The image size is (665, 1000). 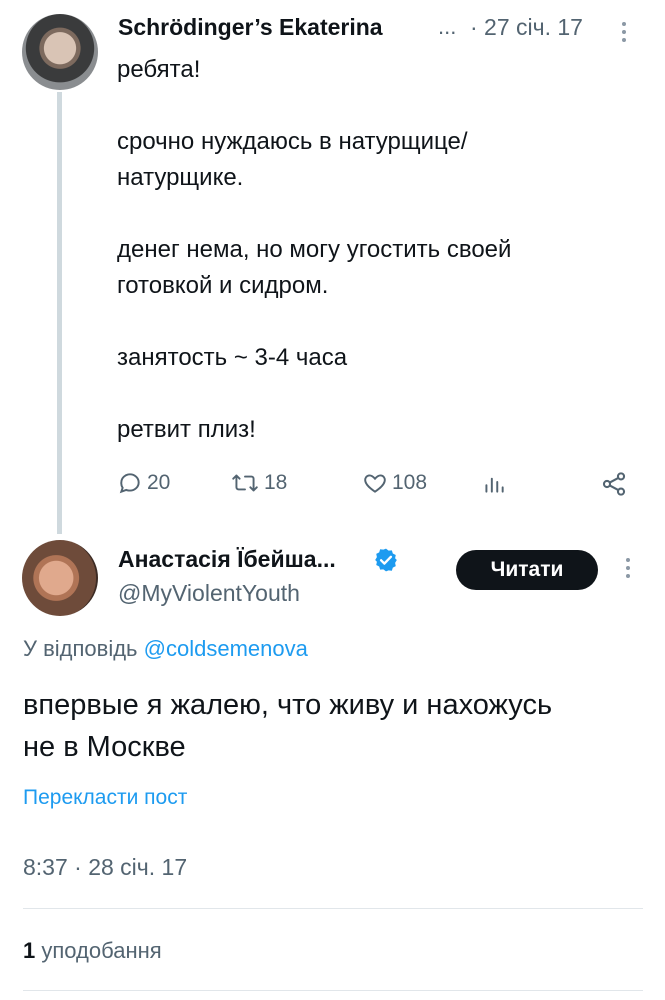 I want to click on verified-badge-icon, so click(x=386, y=560).